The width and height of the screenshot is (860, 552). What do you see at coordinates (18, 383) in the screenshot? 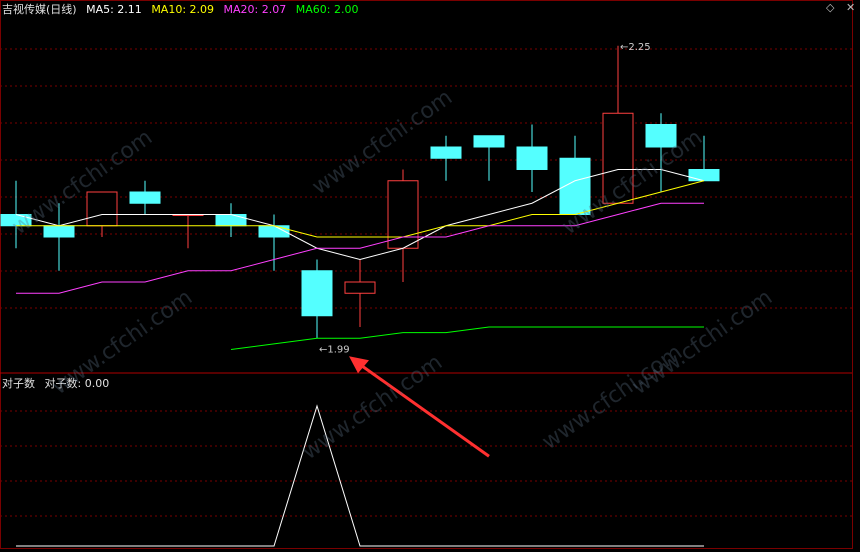
I see `sub-title: 对子数` at bounding box center [18, 383].